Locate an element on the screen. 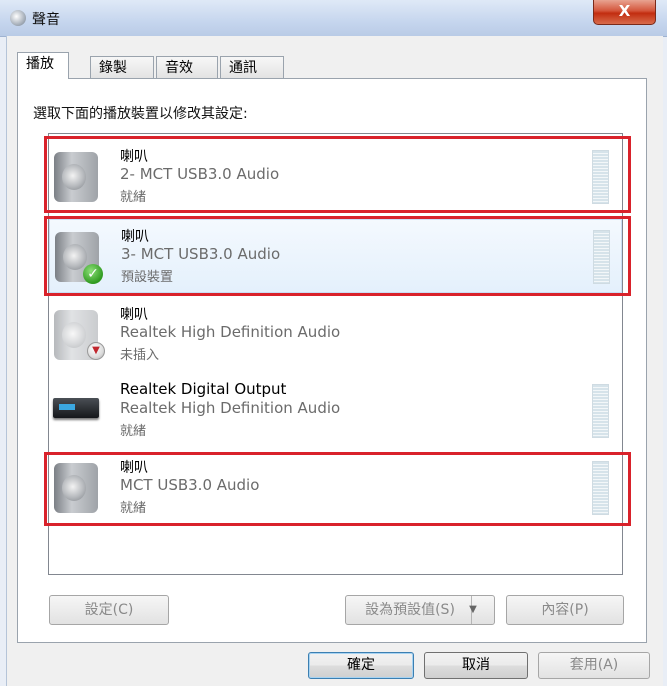  tab-recording: 錄製 is located at coordinates (122, 67).